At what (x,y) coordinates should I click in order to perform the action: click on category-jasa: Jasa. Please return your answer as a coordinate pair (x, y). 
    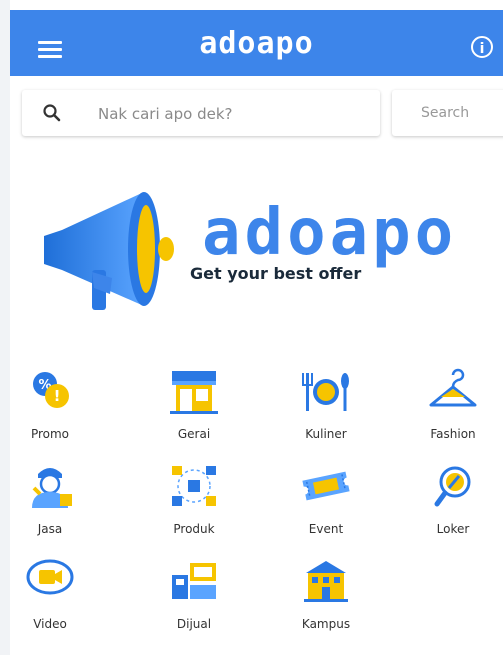
    Looking at the image, I should click on (50, 500).